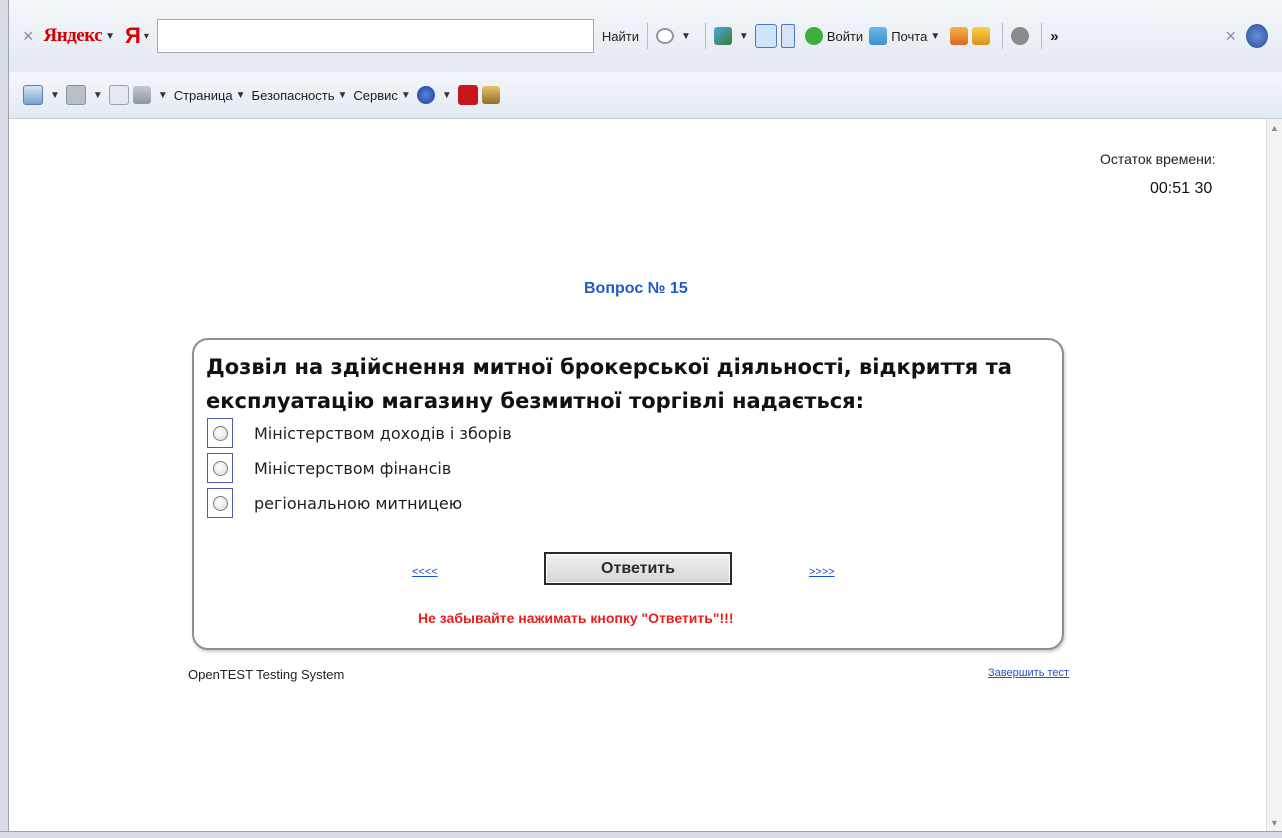 This screenshot has width=1282, height=838. I want to click on print-button: ▼, so click(150, 95).